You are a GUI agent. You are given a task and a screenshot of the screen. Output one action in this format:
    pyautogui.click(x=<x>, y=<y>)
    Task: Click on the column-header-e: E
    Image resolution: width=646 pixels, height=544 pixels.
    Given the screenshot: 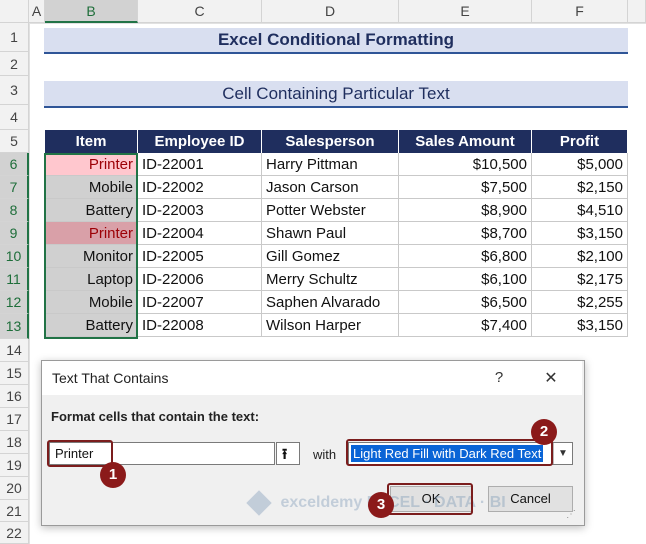 What is the action you would take?
    pyautogui.click(x=465, y=11)
    